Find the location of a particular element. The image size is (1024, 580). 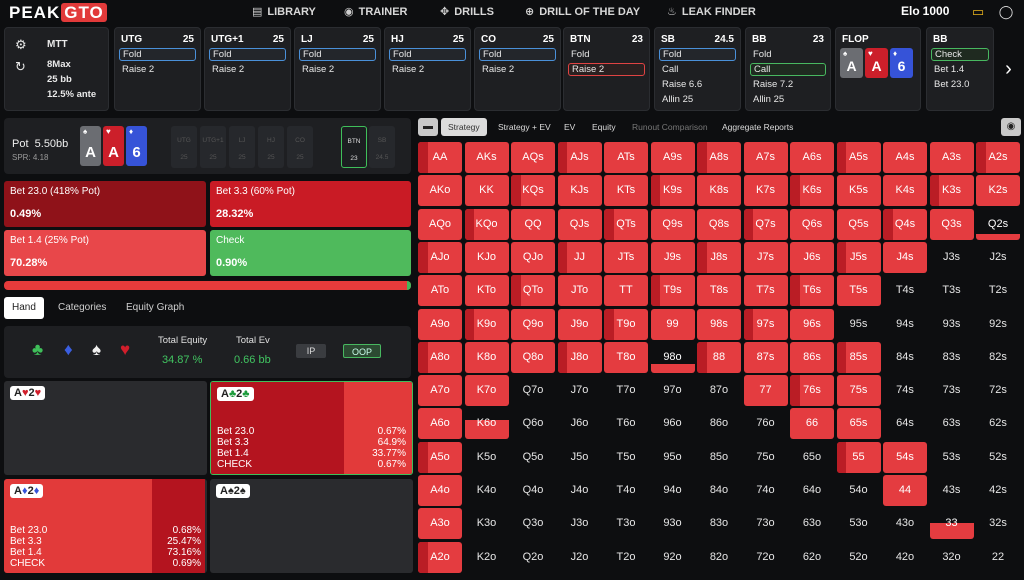

hand-cell-q9o: Q9o is located at coordinates (533, 324).